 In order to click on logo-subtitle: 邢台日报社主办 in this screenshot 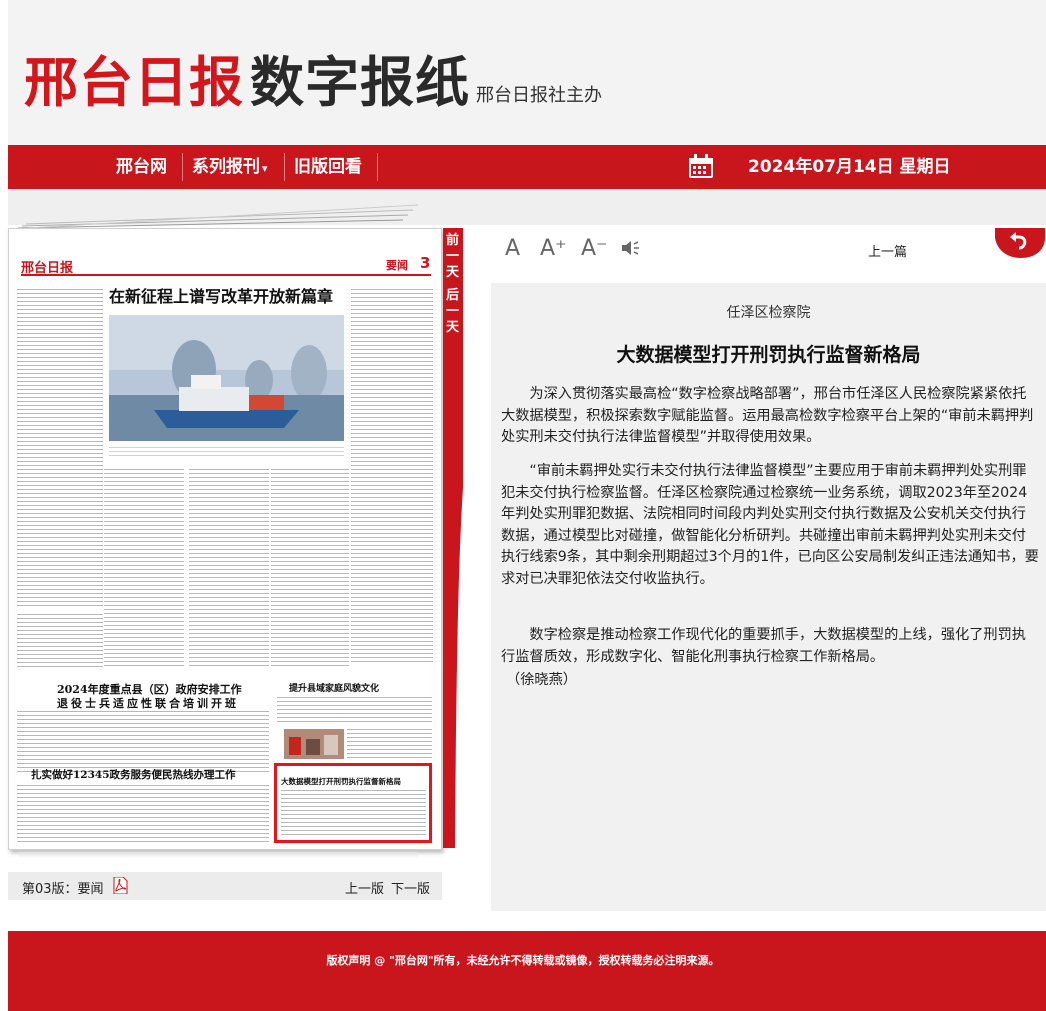, I will do `click(539, 95)`.